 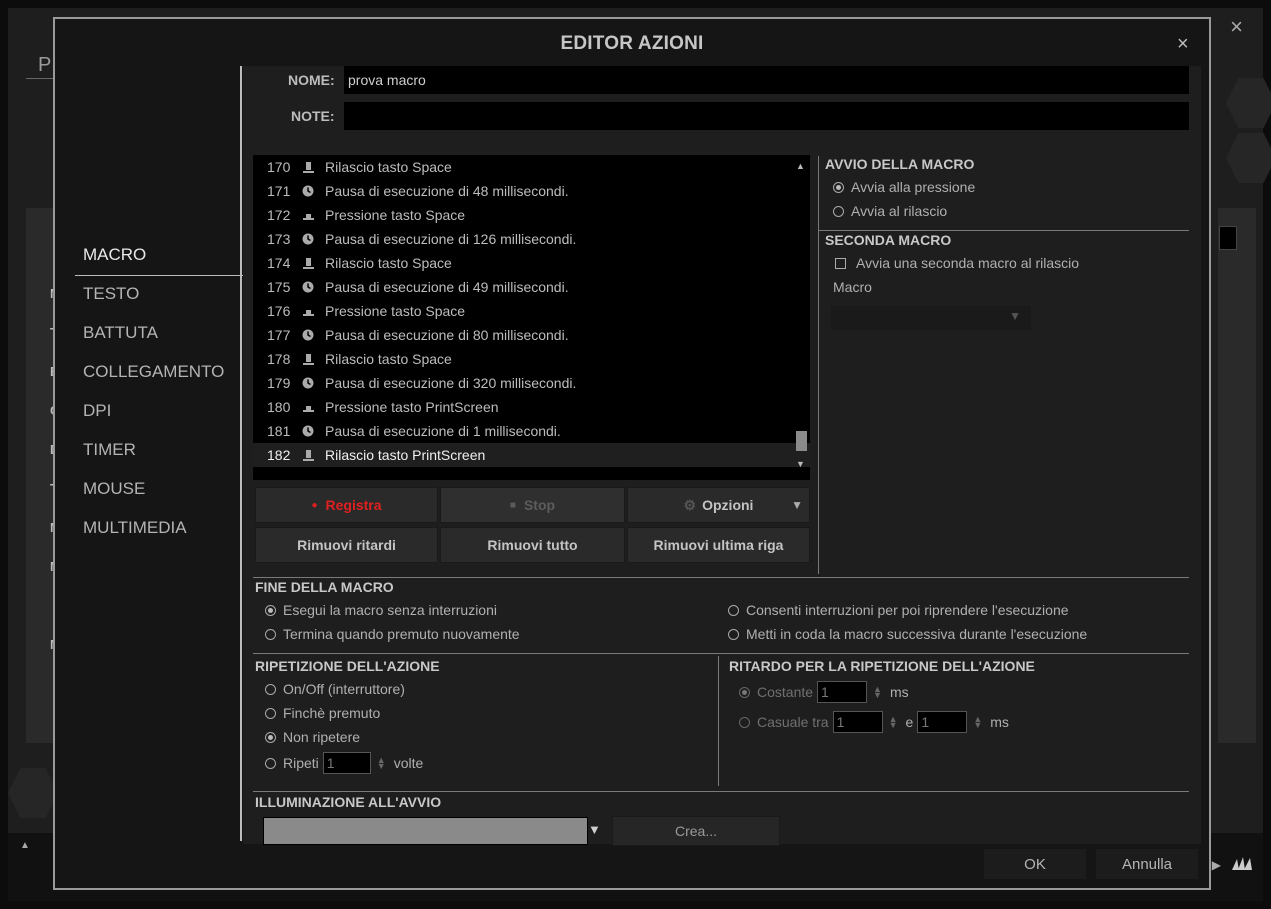 I want to click on name-label: NOME:, so click(x=311, y=80).